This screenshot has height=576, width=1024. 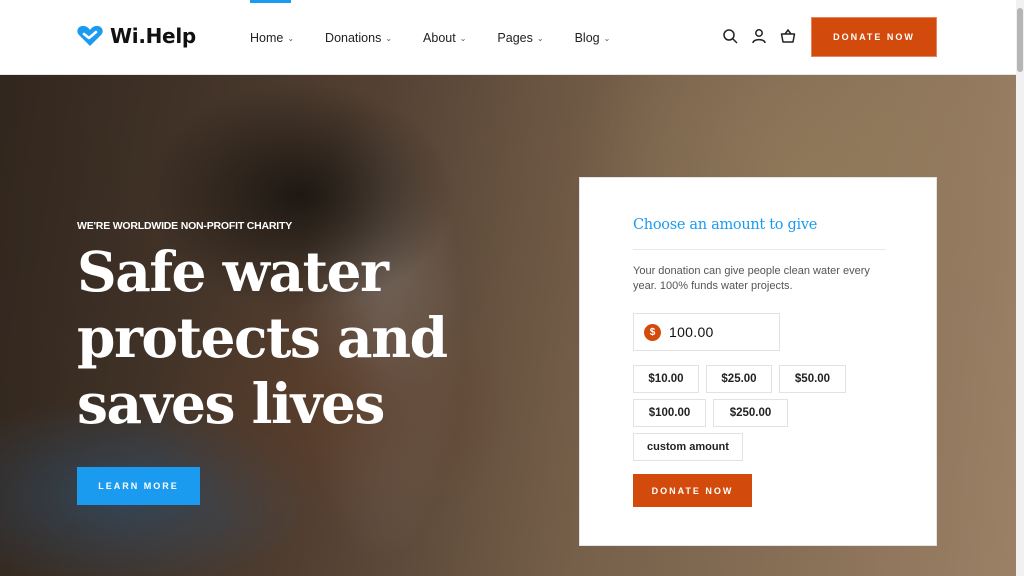 What do you see at coordinates (1020, 40) in the screenshot?
I see `scrollbar-thumb` at bounding box center [1020, 40].